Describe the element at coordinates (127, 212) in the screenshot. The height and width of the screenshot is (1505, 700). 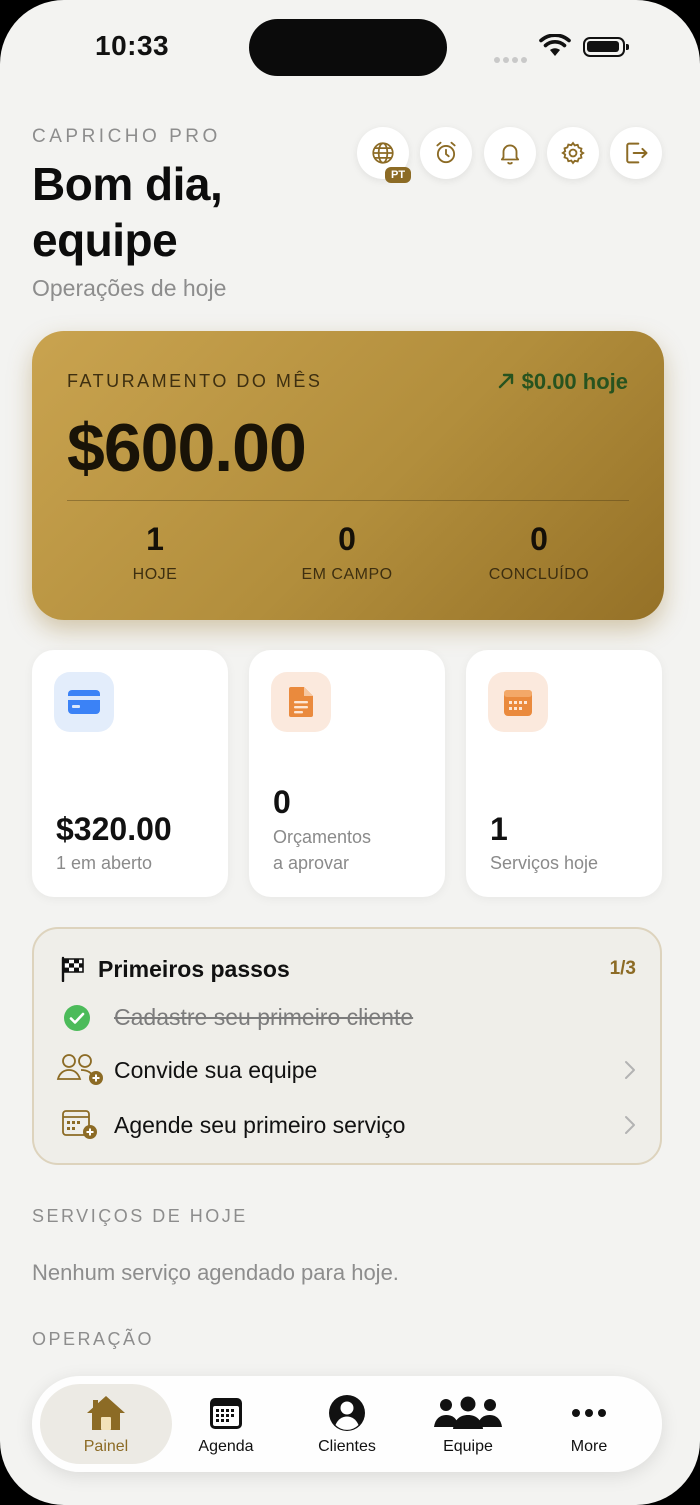
I see `greeting-title: Bom dia, equipe` at that location.